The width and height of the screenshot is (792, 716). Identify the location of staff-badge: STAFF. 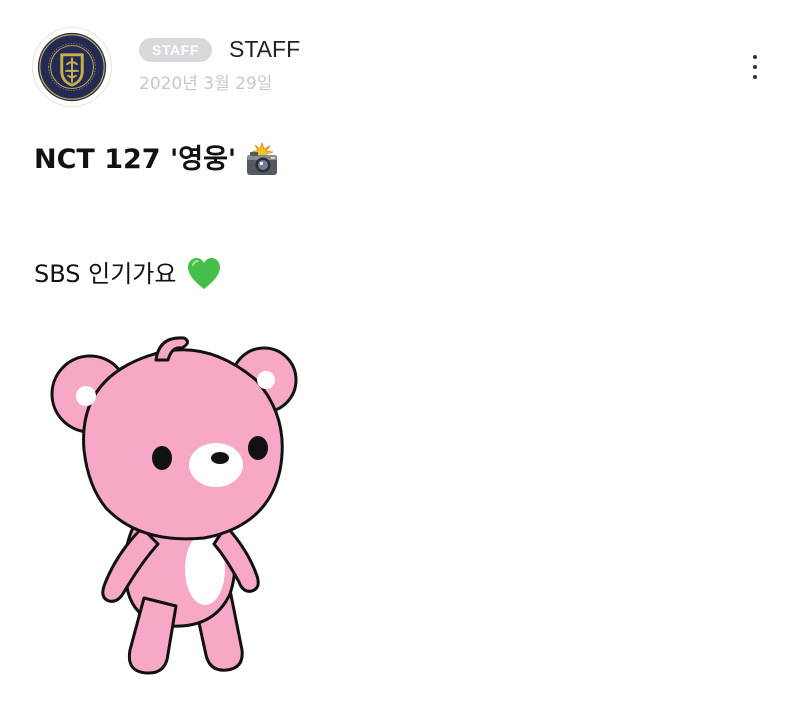
(176, 50).